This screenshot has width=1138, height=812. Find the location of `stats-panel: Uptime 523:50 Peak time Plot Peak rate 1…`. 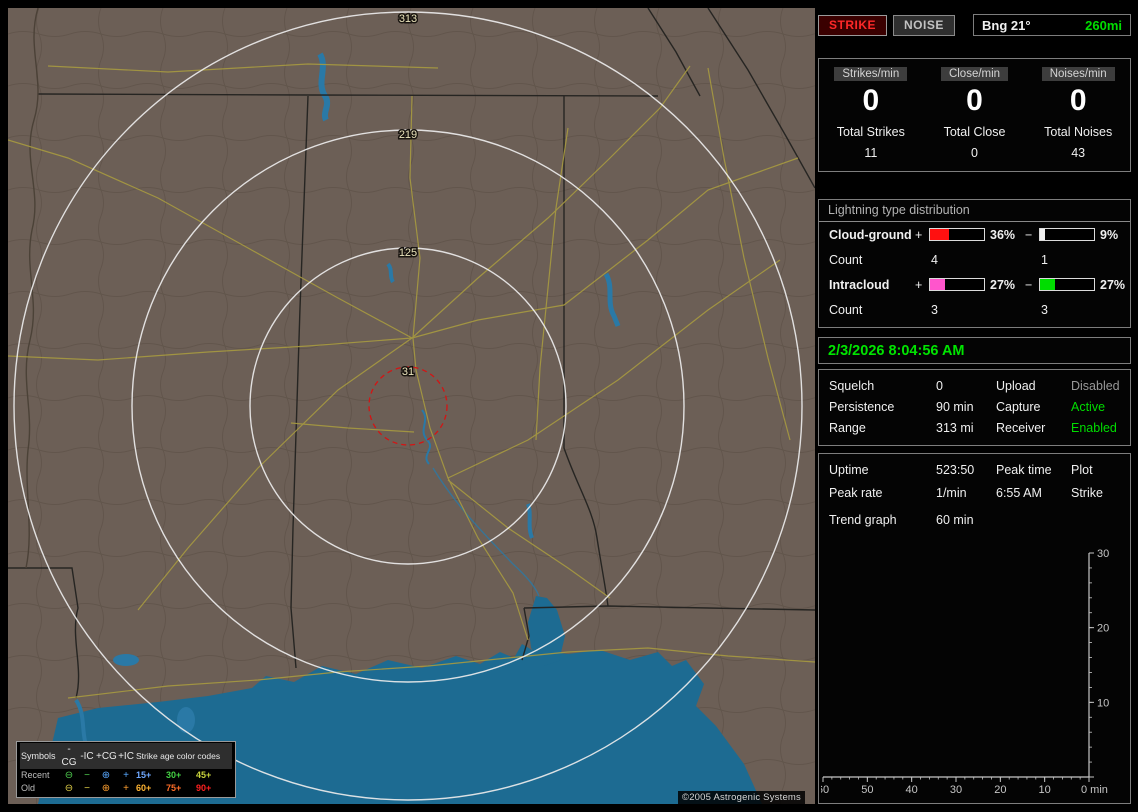

stats-panel: Uptime 523:50 Peak time Plot Peak rate 1… is located at coordinates (974, 628).